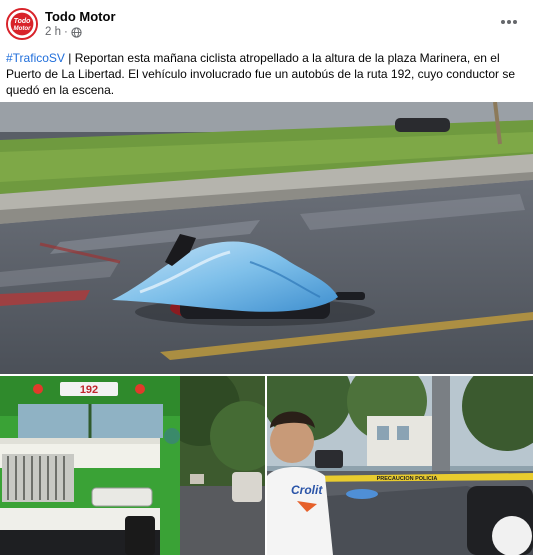  I want to click on more-options-button, so click(509, 22).